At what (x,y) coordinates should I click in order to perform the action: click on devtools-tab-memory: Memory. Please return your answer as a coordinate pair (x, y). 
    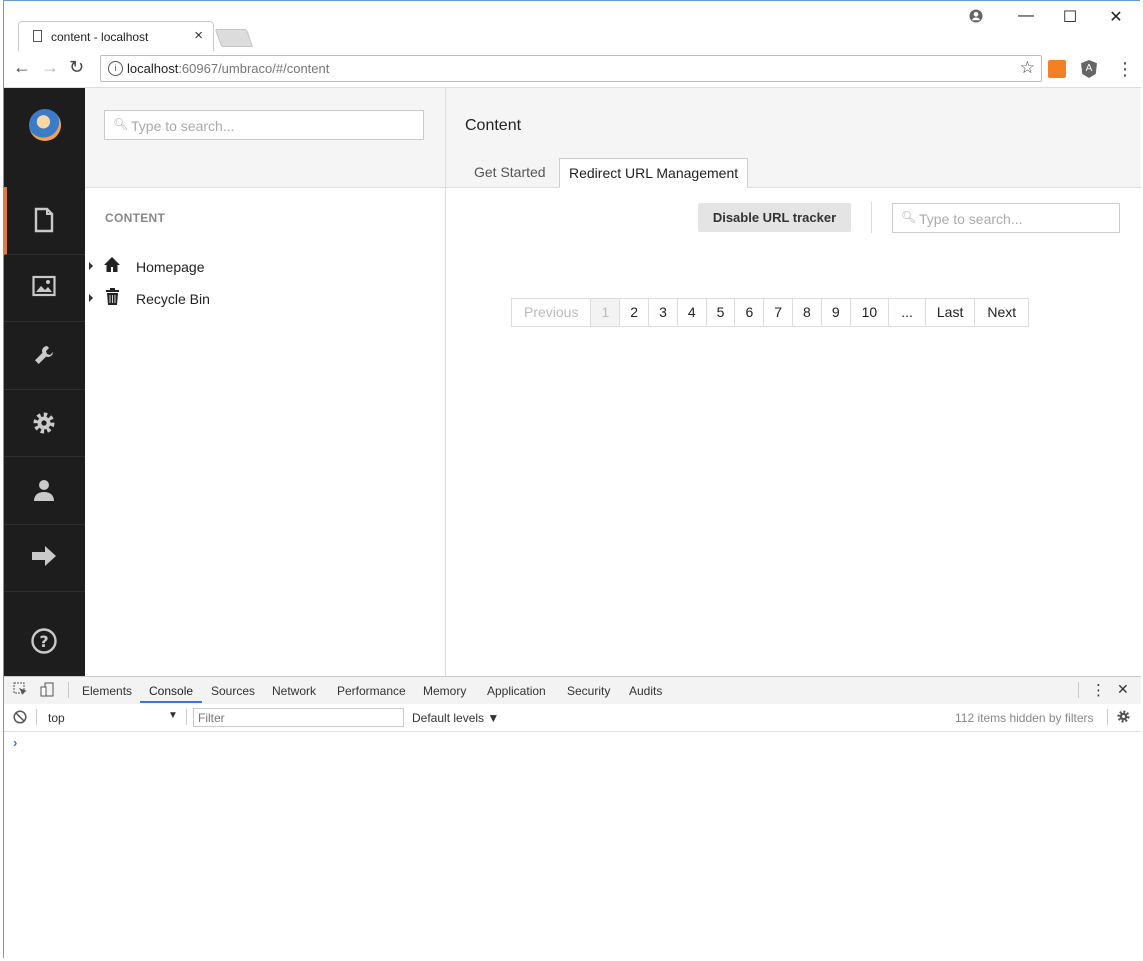
    Looking at the image, I should click on (444, 691).